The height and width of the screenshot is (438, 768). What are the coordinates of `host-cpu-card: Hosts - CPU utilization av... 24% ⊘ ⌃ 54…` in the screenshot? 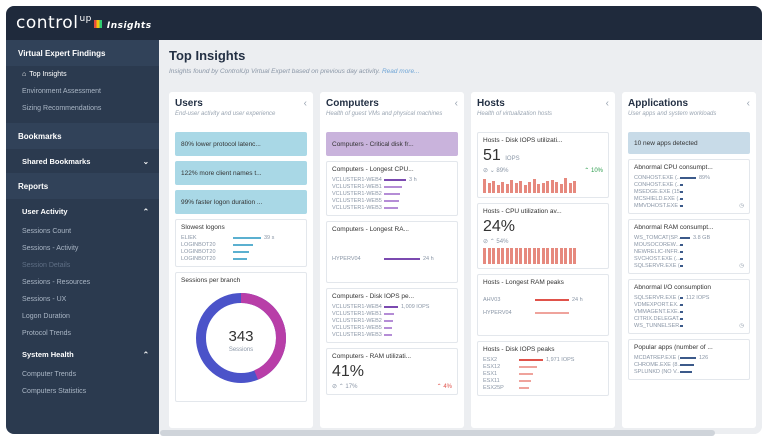 It's located at (543, 236).